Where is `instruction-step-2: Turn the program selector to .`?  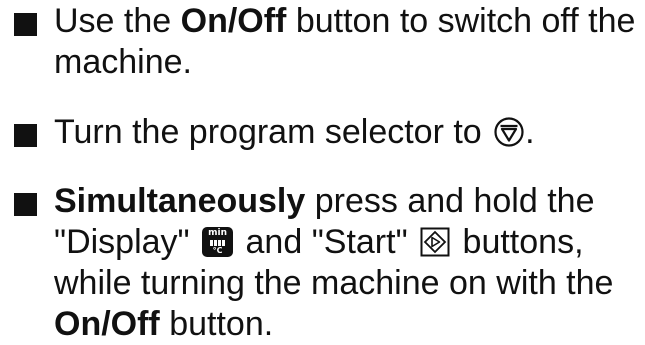 instruction-step-2: Turn the program selector to . is located at coordinates (322, 132).